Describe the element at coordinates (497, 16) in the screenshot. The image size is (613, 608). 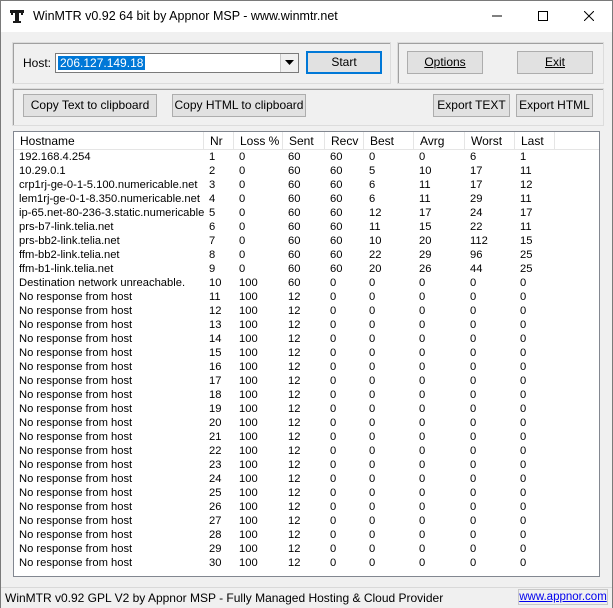
I see `minimize-button` at that location.